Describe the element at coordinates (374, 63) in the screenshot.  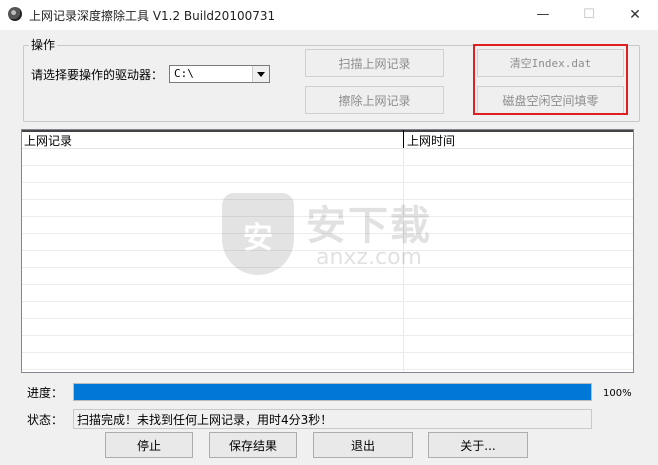
I see `scan-records-button: 扫描上网记录` at that location.